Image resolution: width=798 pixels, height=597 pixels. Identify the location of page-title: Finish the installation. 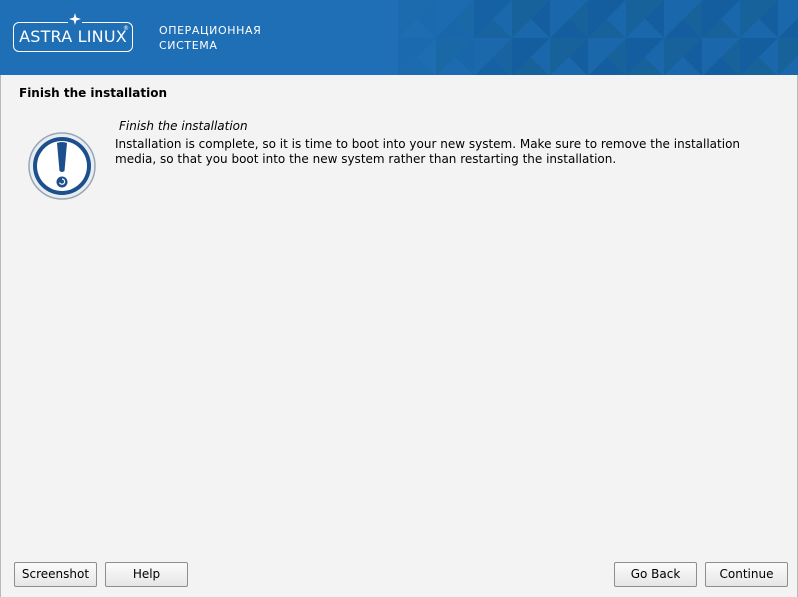
(93, 93).